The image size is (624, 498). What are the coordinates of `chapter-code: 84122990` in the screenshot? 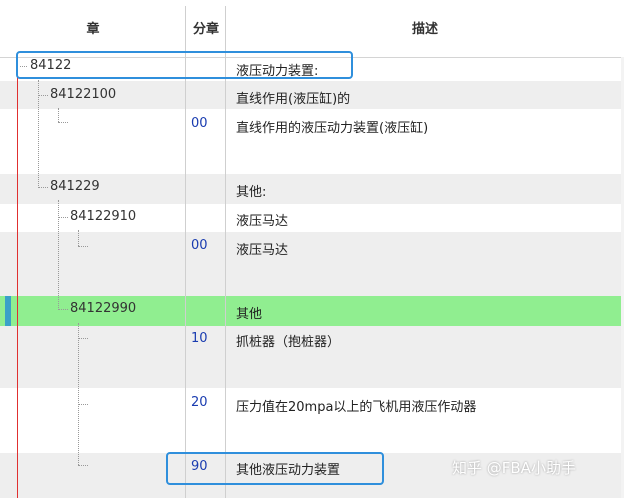 It's located at (103, 308).